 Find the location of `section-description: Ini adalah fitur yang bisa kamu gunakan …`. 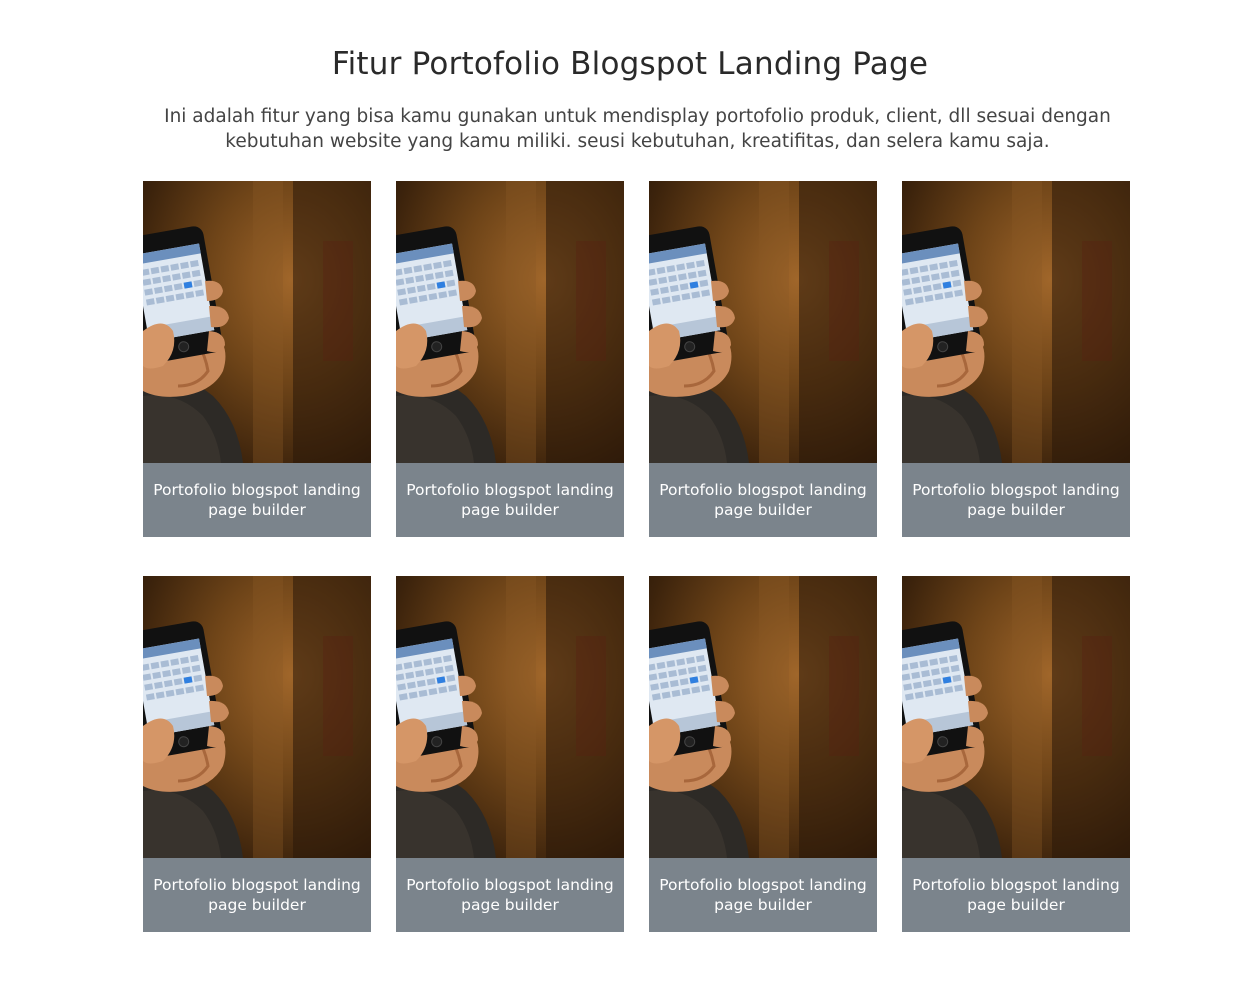

section-description: Ini adalah fitur yang bisa kamu gunakan … is located at coordinates (637, 129).